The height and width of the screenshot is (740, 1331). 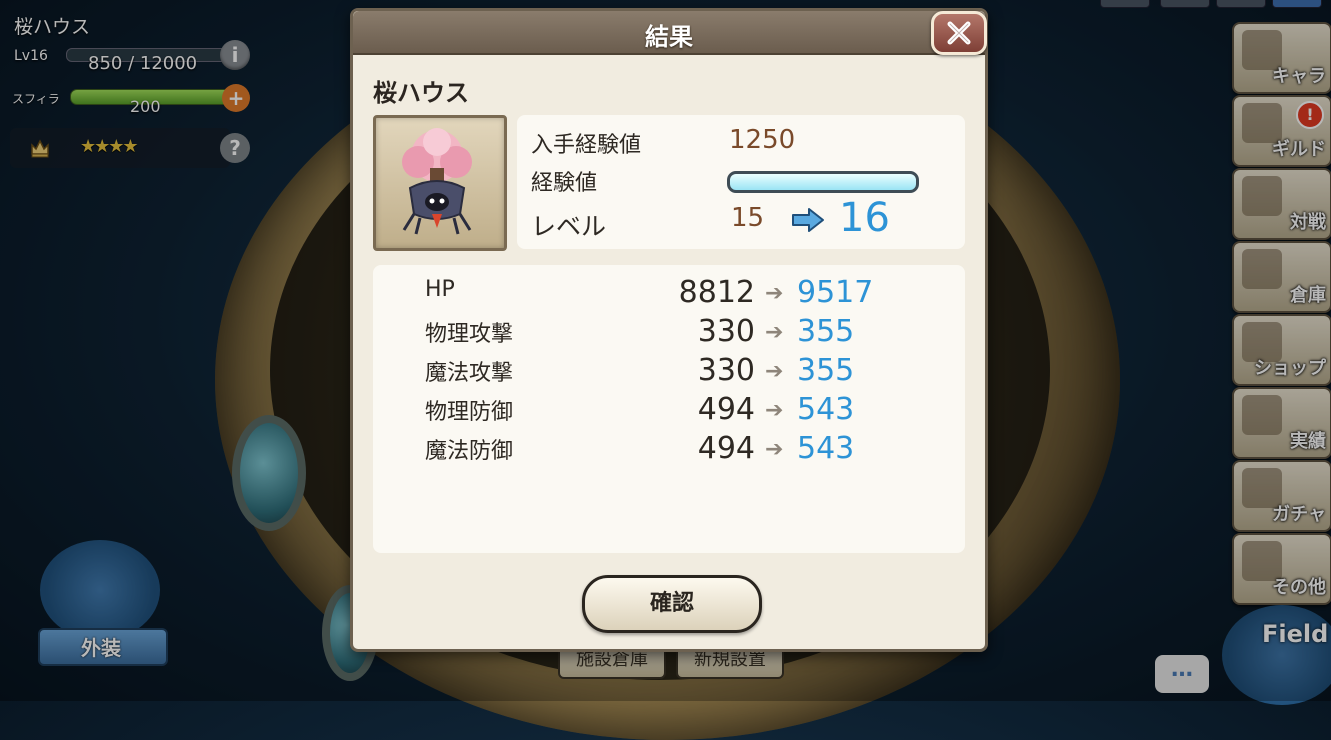 I want to click on confirm-button: 確認, so click(x=672, y=604).